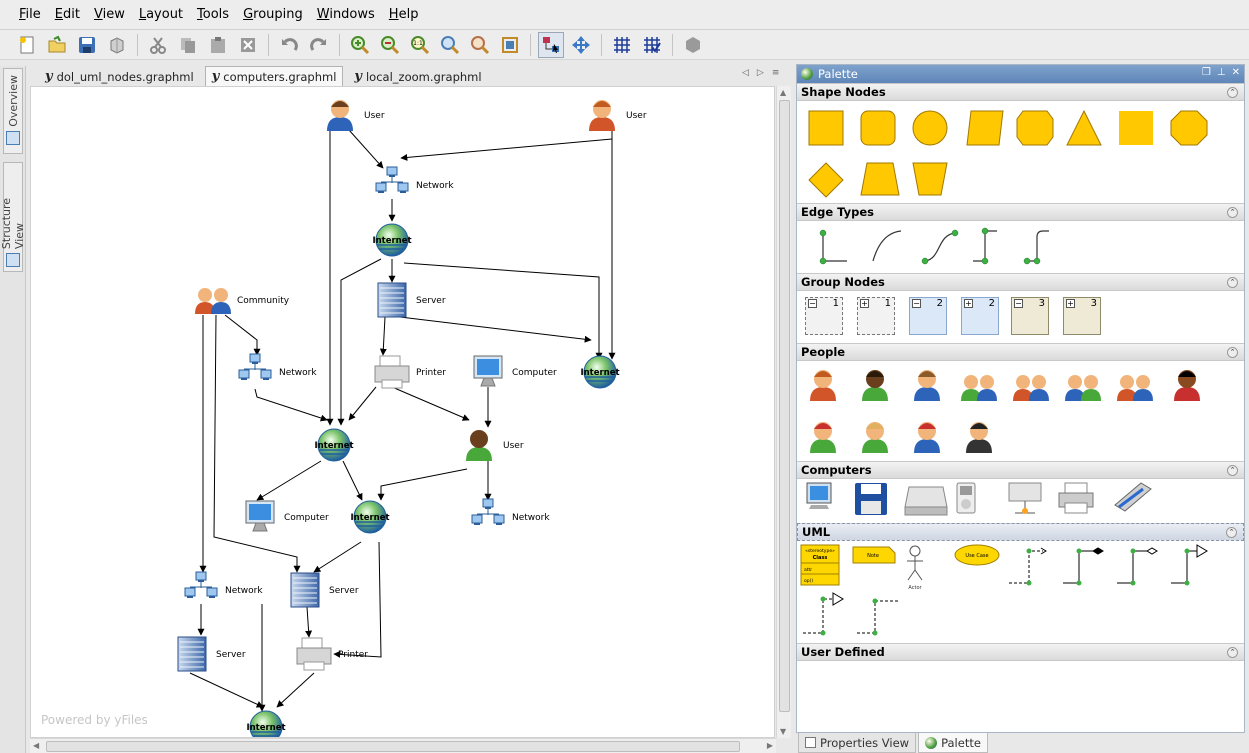 The image size is (1249, 753). I want to click on scroll-down-icon: ▼, so click(783, 731).